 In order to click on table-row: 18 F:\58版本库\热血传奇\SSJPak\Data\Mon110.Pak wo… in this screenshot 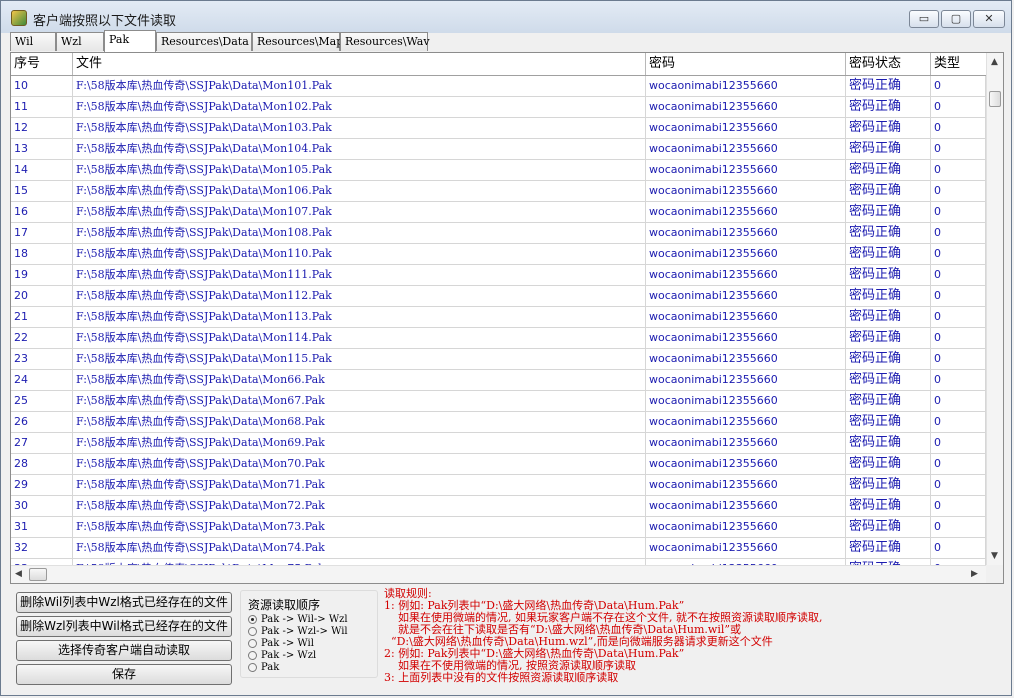, I will do `click(498, 254)`.